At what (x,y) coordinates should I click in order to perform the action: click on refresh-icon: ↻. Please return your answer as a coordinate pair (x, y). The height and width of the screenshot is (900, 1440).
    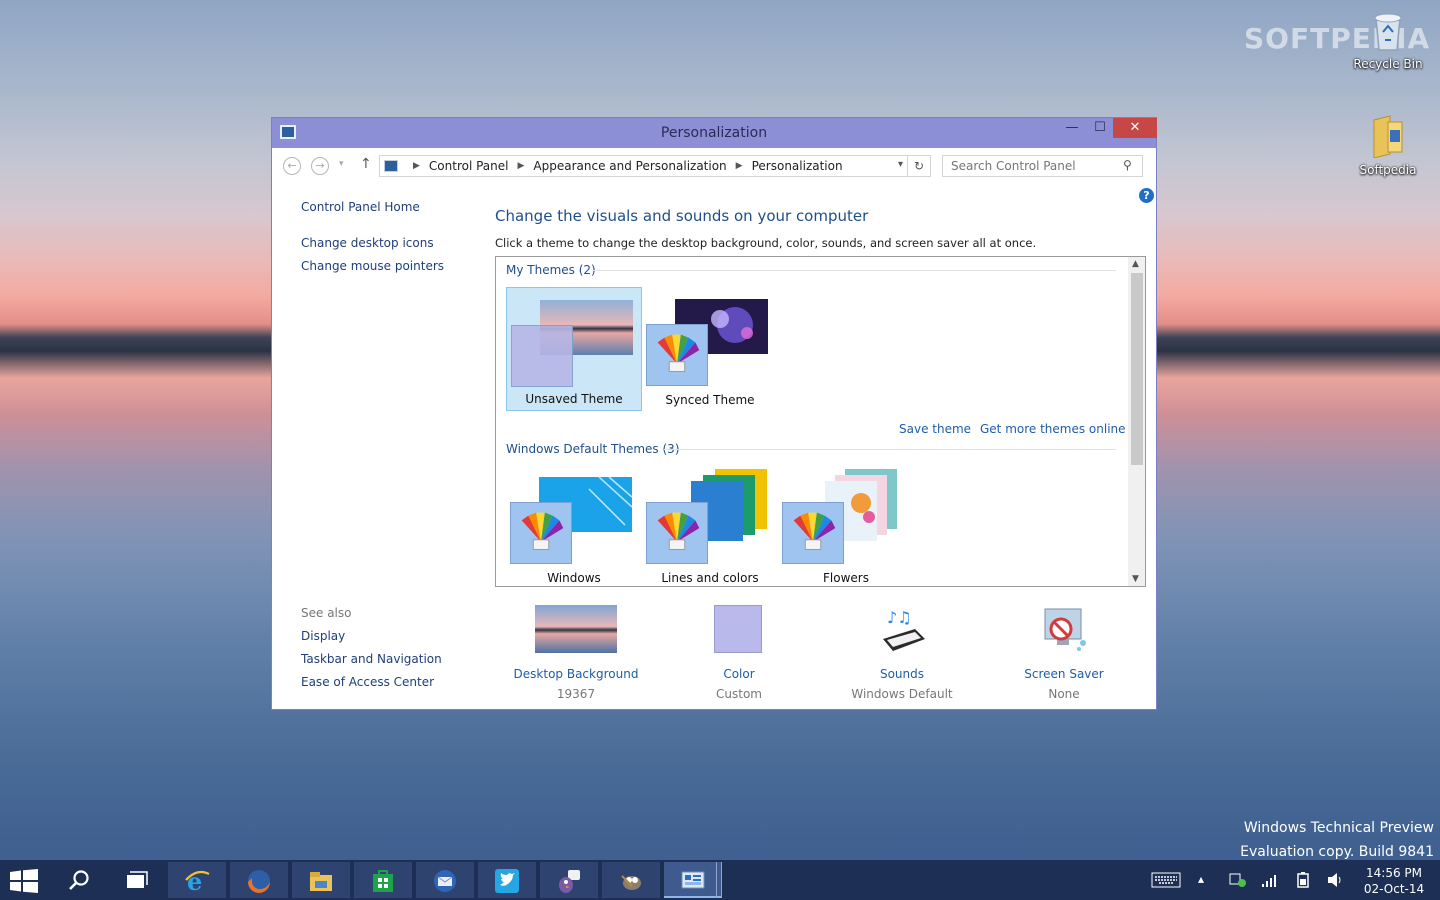
    Looking at the image, I should click on (918, 166).